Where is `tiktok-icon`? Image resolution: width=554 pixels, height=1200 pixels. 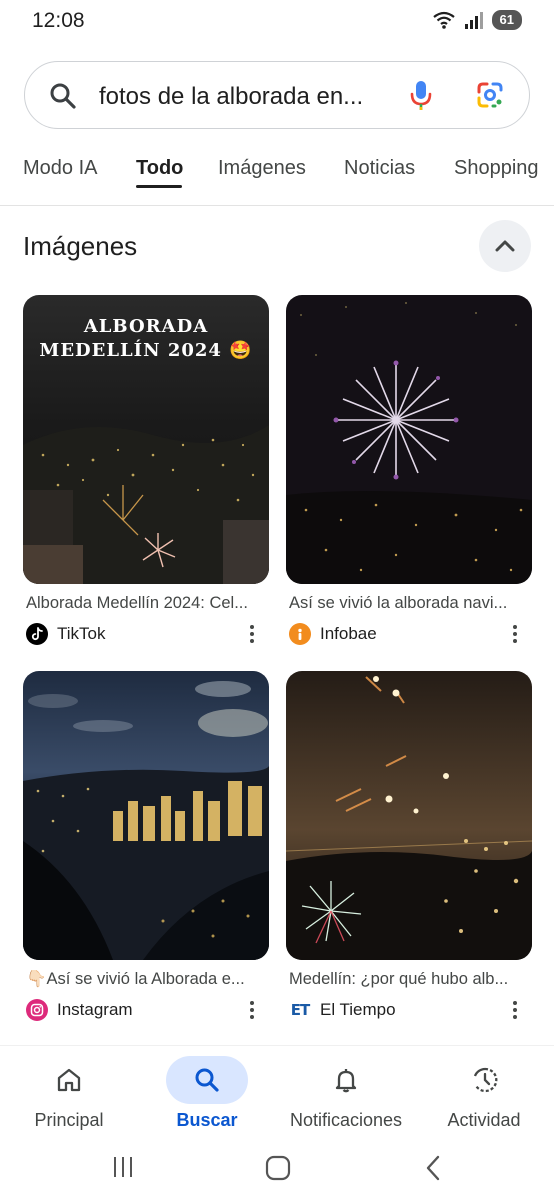 tiktok-icon is located at coordinates (37, 634).